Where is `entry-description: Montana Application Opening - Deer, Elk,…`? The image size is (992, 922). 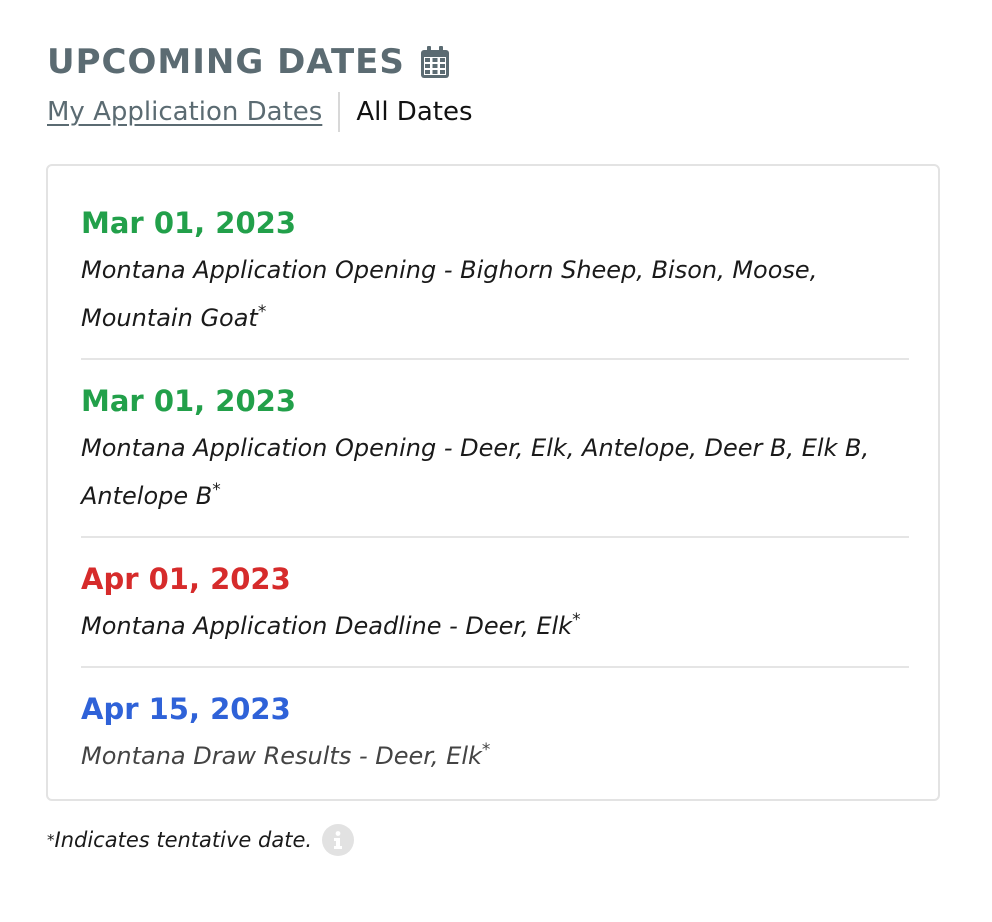
entry-description: Montana Application Opening - Deer, Elk,… is located at coordinates (495, 472).